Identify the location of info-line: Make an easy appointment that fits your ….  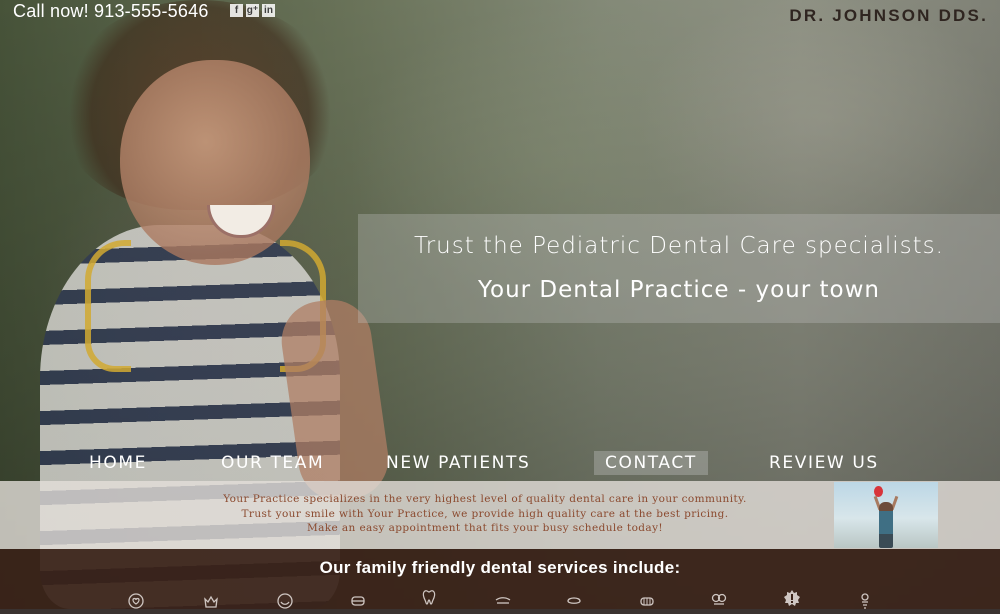
(485, 528).